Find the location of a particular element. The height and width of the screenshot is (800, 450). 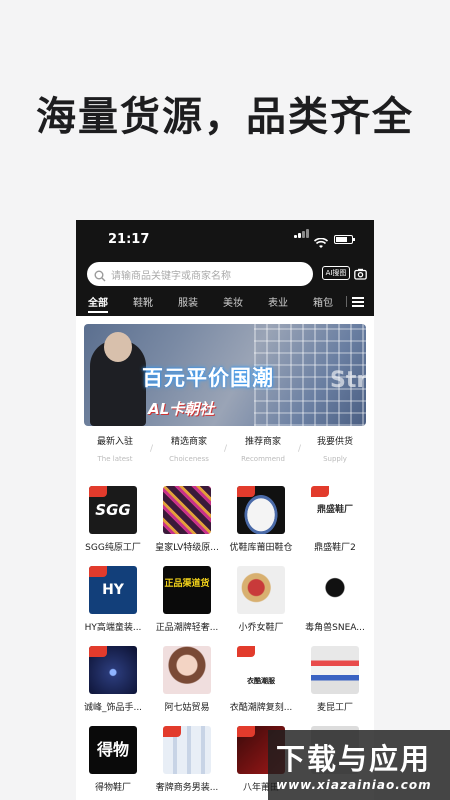

store-card: 小乔女鞋厂 is located at coordinates (261, 599).